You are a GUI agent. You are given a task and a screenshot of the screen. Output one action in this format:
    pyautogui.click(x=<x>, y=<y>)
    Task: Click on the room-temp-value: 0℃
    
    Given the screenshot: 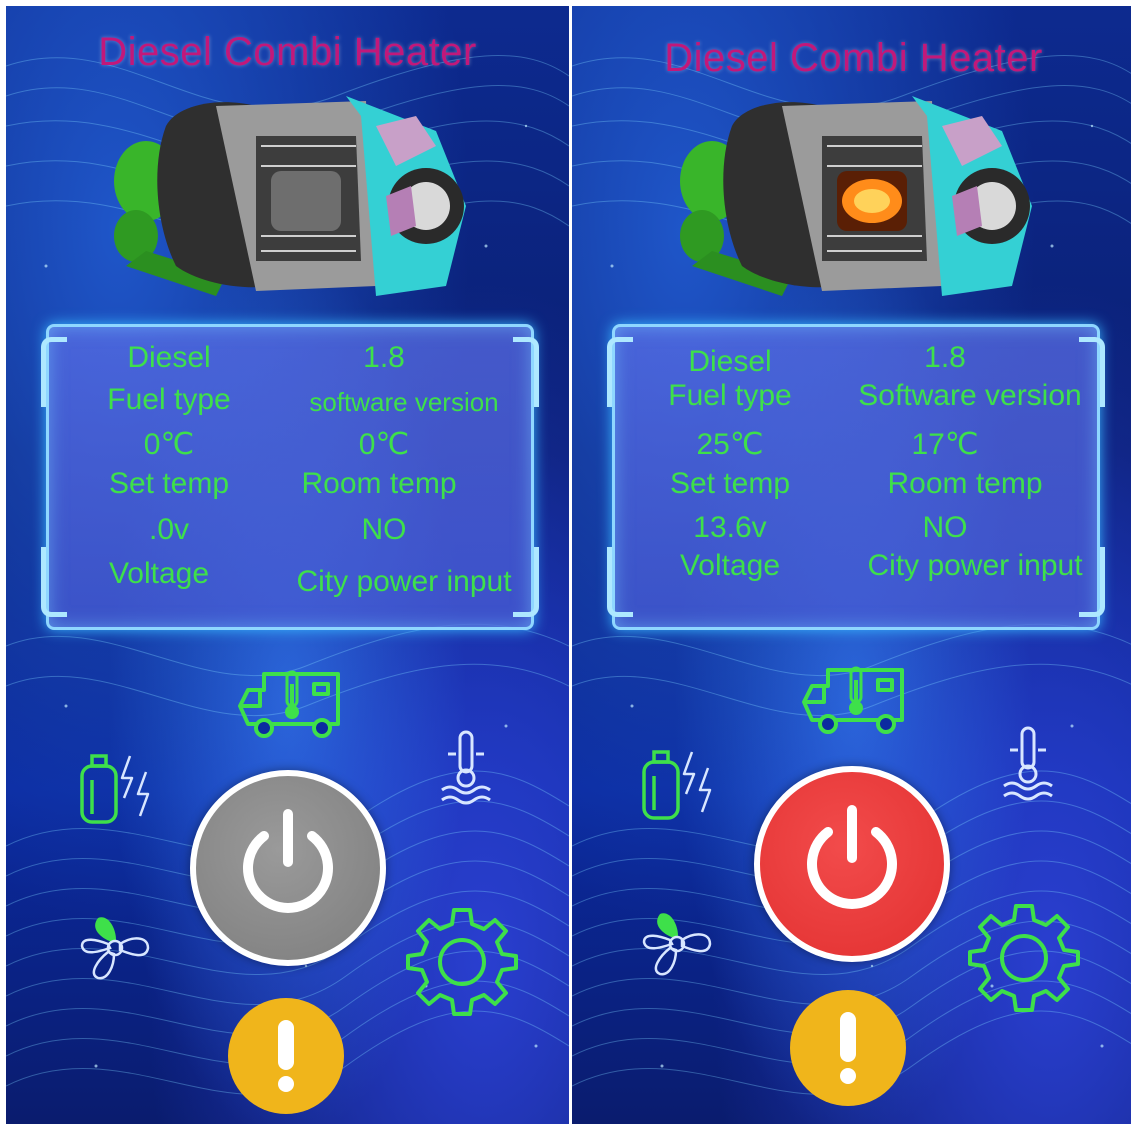 What is the action you would take?
    pyautogui.click(x=384, y=444)
    